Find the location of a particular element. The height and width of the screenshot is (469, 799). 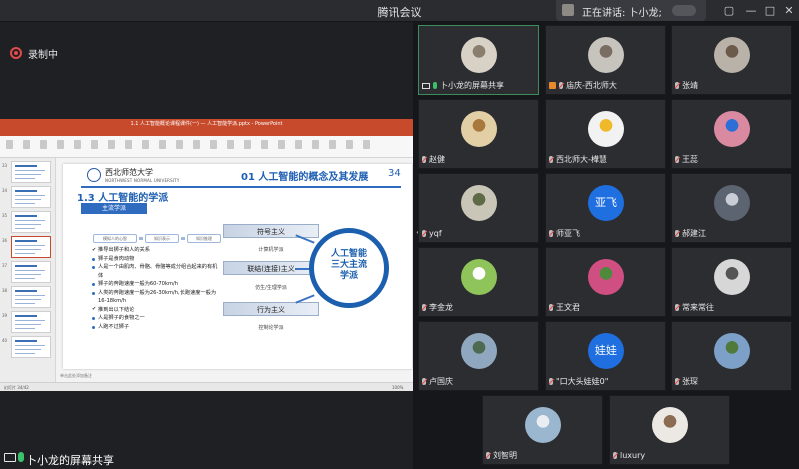

thumb-number: 33 is located at coordinates (5, 165).